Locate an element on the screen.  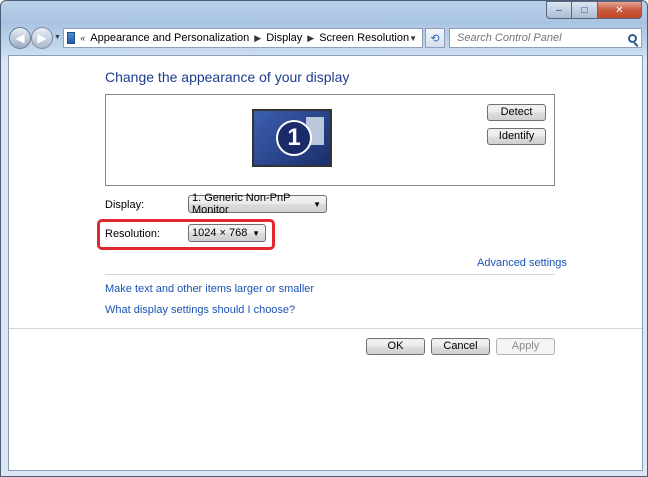
display-preview-area: 1 Detect Identify is located at coordinates (330, 140).